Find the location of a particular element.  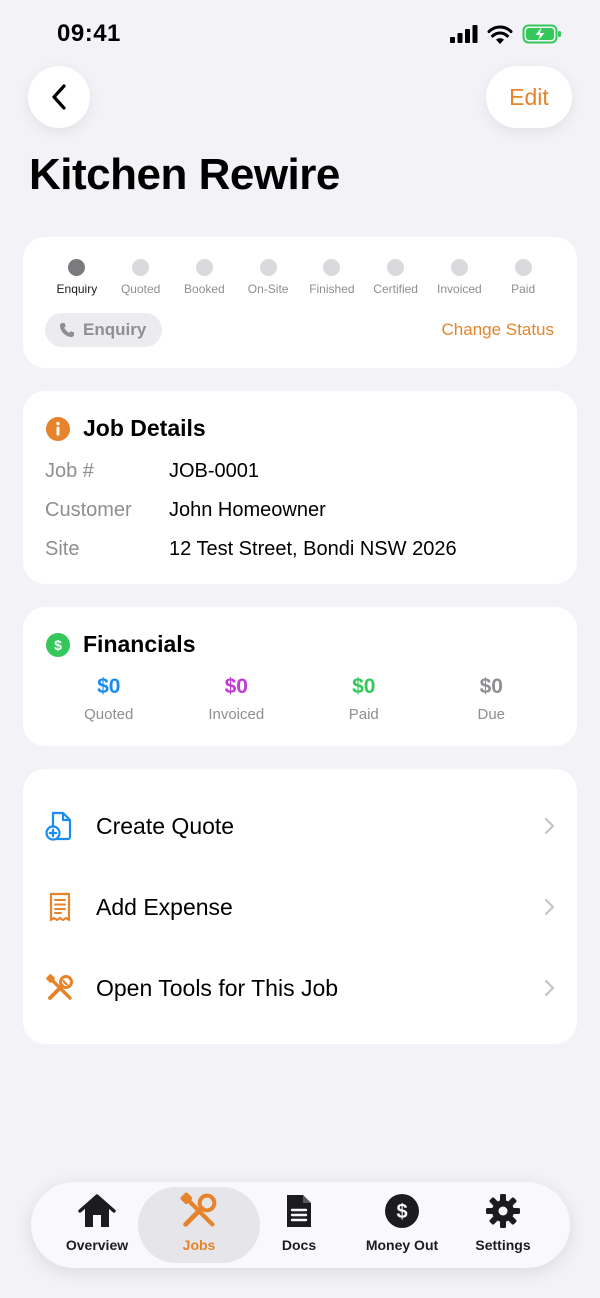

tab-bar: Overview Jobs Docs $ Money Out Settings is located at coordinates (300, 1225).